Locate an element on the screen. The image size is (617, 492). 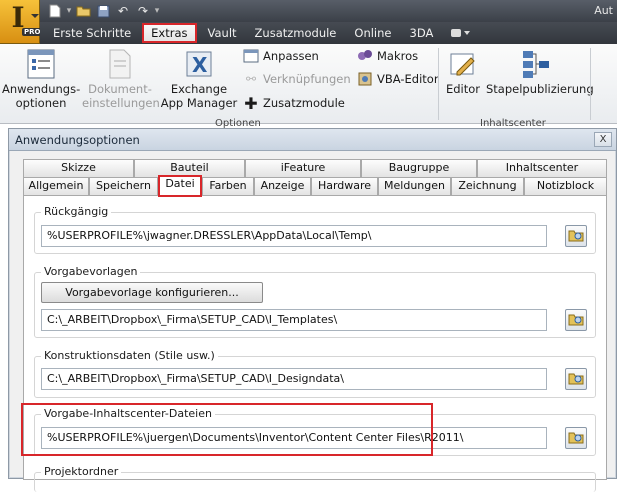
tab-erste-schritte: Erste Schritte is located at coordinates (92, 33).